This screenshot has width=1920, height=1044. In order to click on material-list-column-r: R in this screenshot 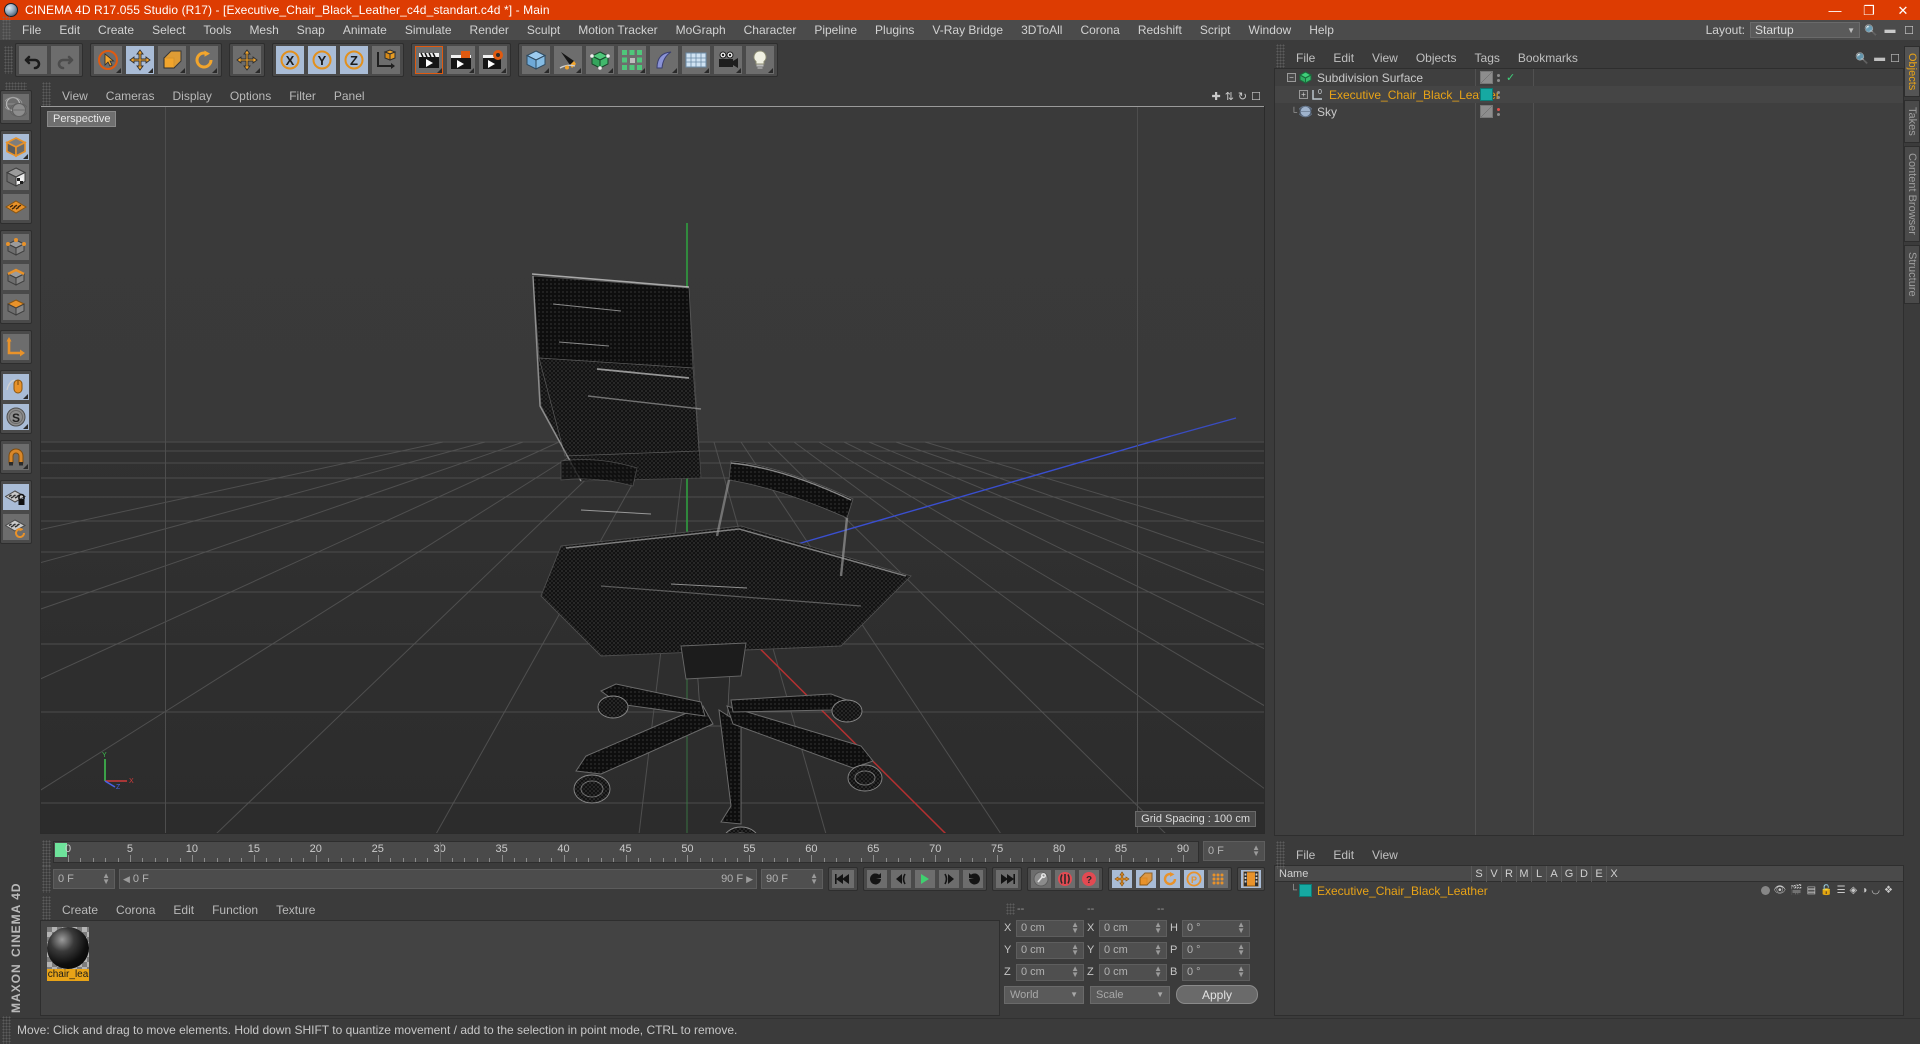, I will do `click(1508, 874)`.